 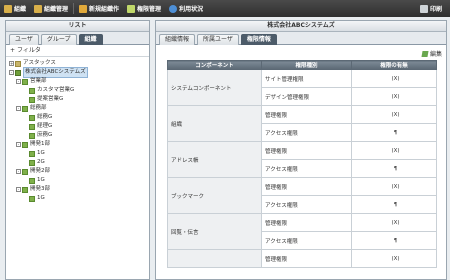 What do you see at coordinates (77, 108) in the screenshot?
I see `tree-node: - 総務部` at bounding box center [77, 108].